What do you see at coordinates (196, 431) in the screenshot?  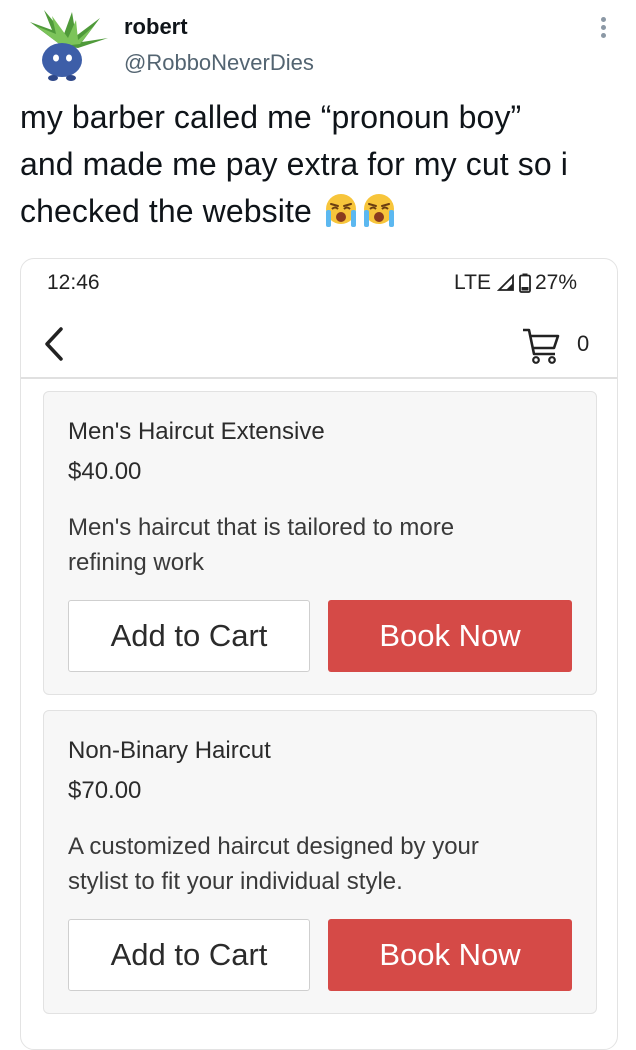 I see `service-title: Men's Haircut Extensive` at bounding box center [196, 431].